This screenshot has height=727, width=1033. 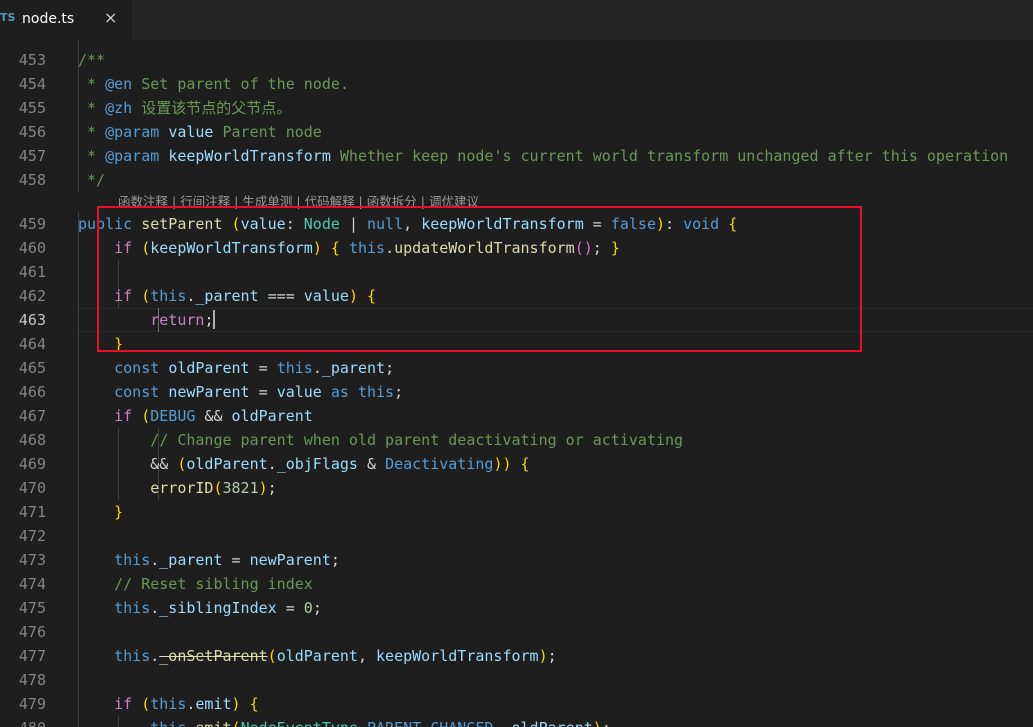 I want to click on active-line-number: 463, so click(x=32, y=320).